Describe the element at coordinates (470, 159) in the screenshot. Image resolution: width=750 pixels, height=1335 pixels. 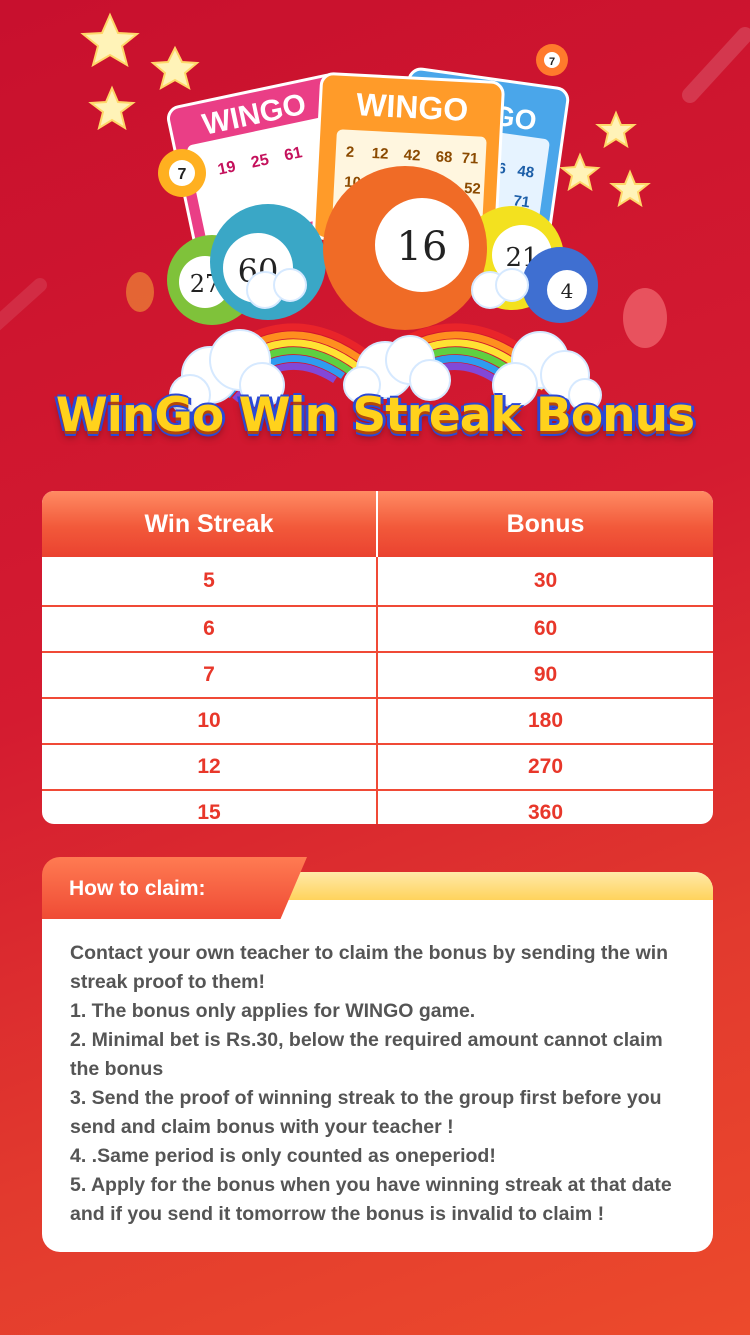
I see `svg-text: 71` at that location.